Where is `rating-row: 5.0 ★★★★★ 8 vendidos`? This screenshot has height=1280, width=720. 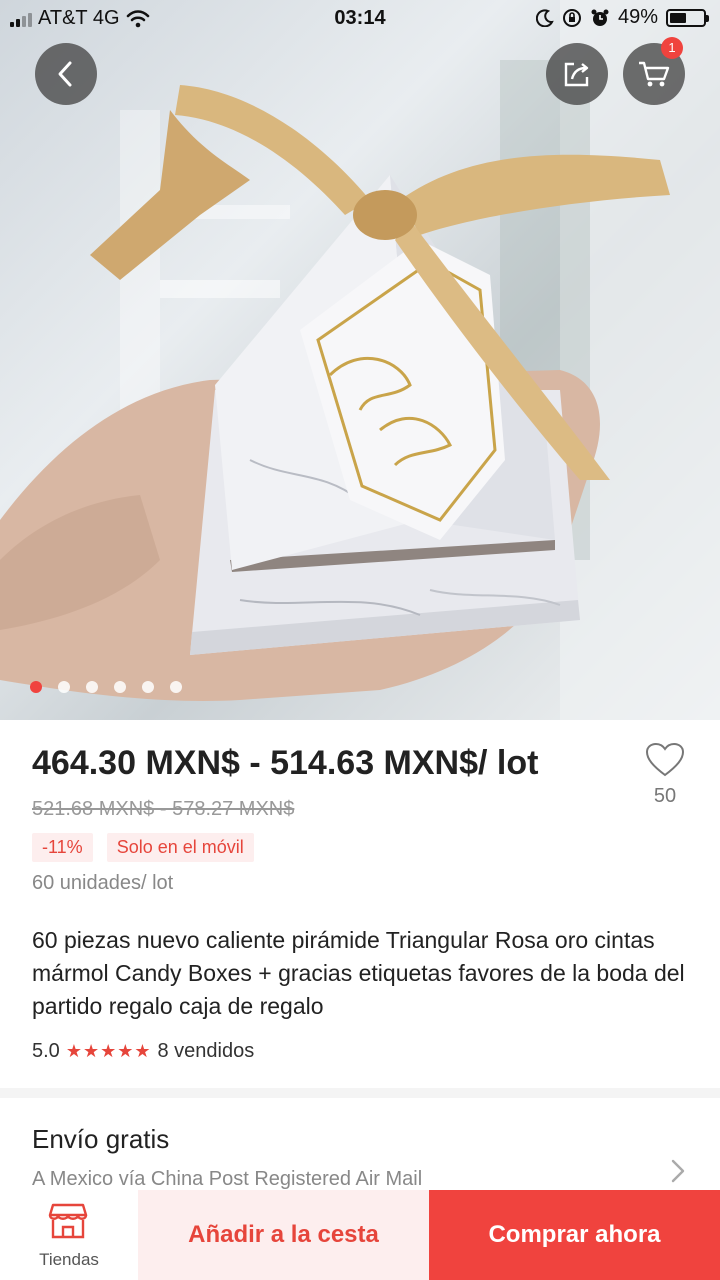 rating-row: 5.0 ★★★★★ 8 vendidos is located at coordinates (143, 1051).